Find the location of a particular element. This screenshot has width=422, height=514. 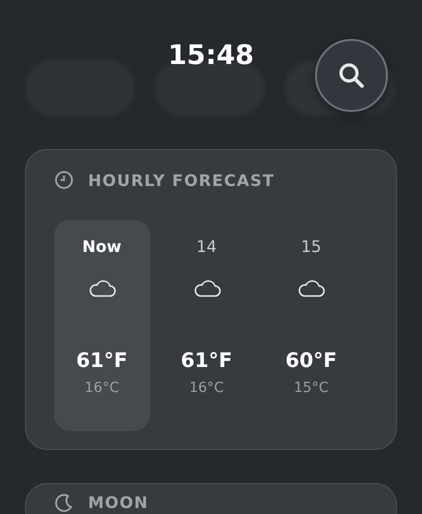

moon-icon is located at coordinates (64, 503).